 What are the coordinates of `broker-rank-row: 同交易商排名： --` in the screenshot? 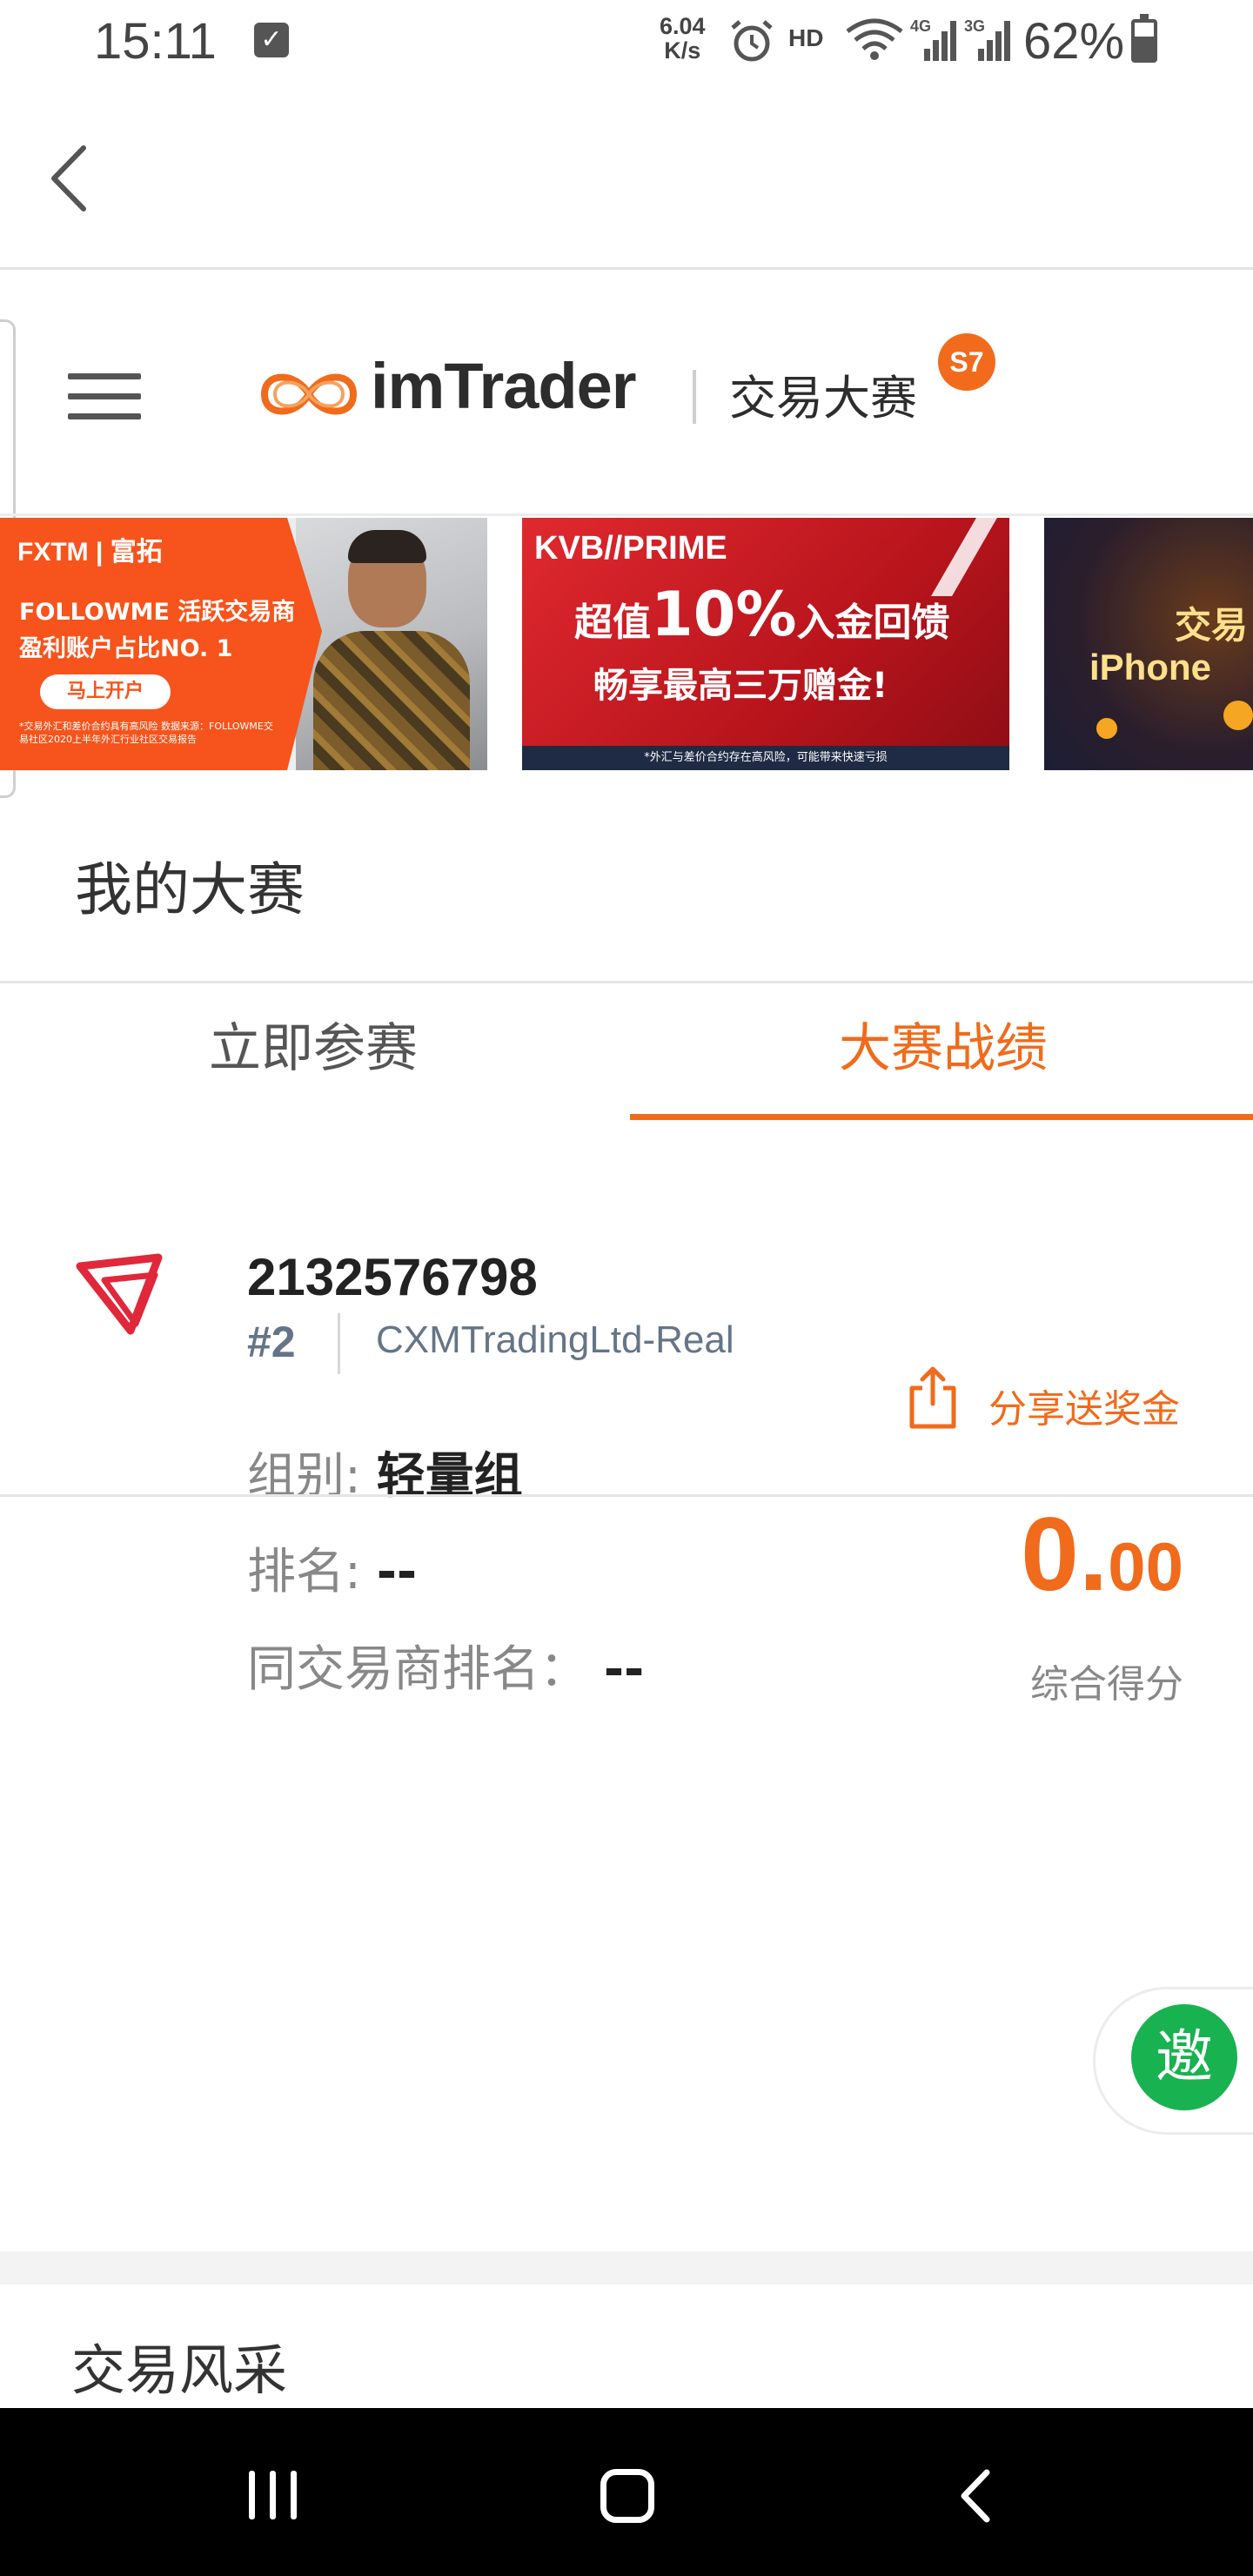 It's located at (445, 1665).